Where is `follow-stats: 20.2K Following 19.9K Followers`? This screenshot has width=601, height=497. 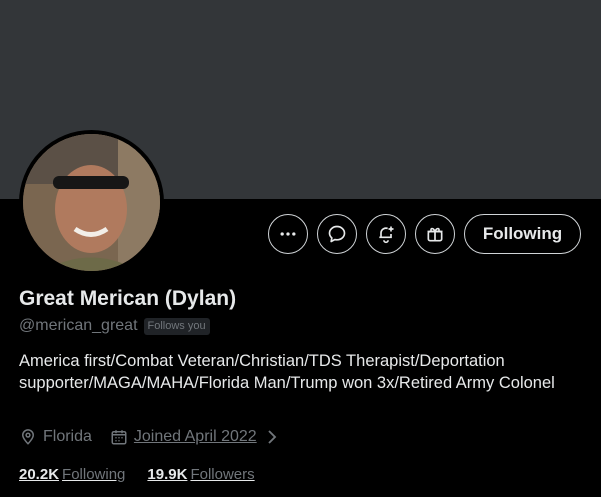
follow-stats: 20.2K Following 19.9K Followers is located at coordinates (148, 474).